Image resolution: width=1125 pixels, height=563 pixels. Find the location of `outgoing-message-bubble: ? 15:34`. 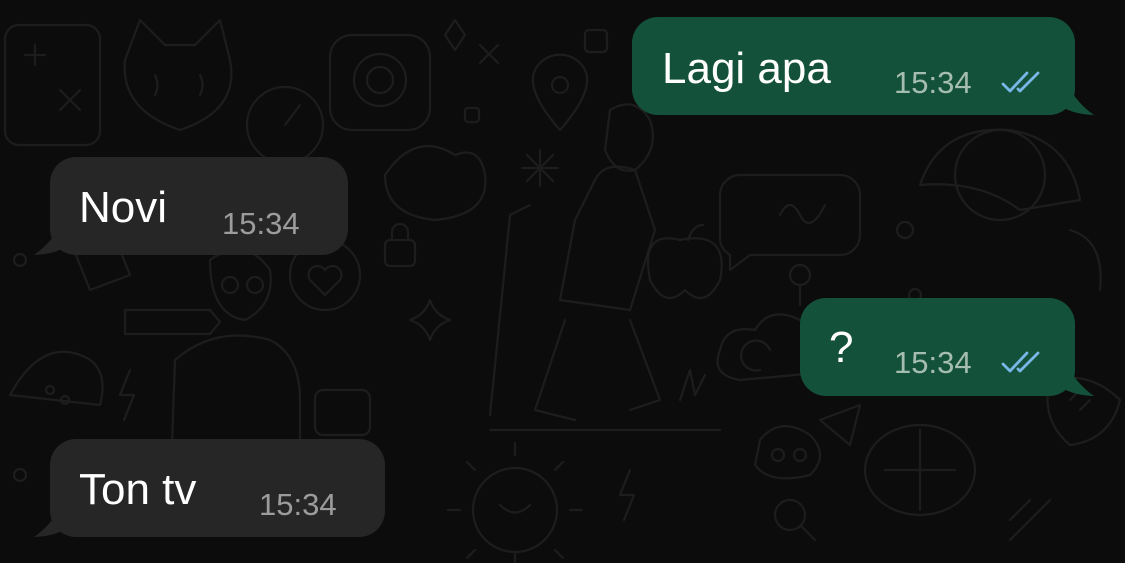

outgoing-message-bubble: ? 15:34 is located at coordinates (937, 347).